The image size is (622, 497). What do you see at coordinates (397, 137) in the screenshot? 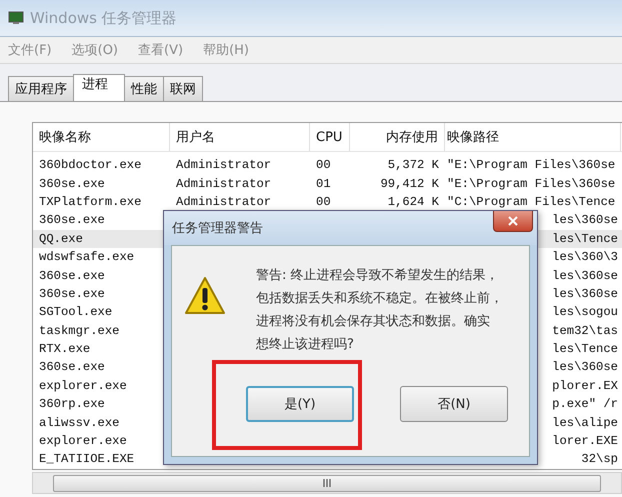
I see `column-header: 内存使用` at bounding box center [397, 137].